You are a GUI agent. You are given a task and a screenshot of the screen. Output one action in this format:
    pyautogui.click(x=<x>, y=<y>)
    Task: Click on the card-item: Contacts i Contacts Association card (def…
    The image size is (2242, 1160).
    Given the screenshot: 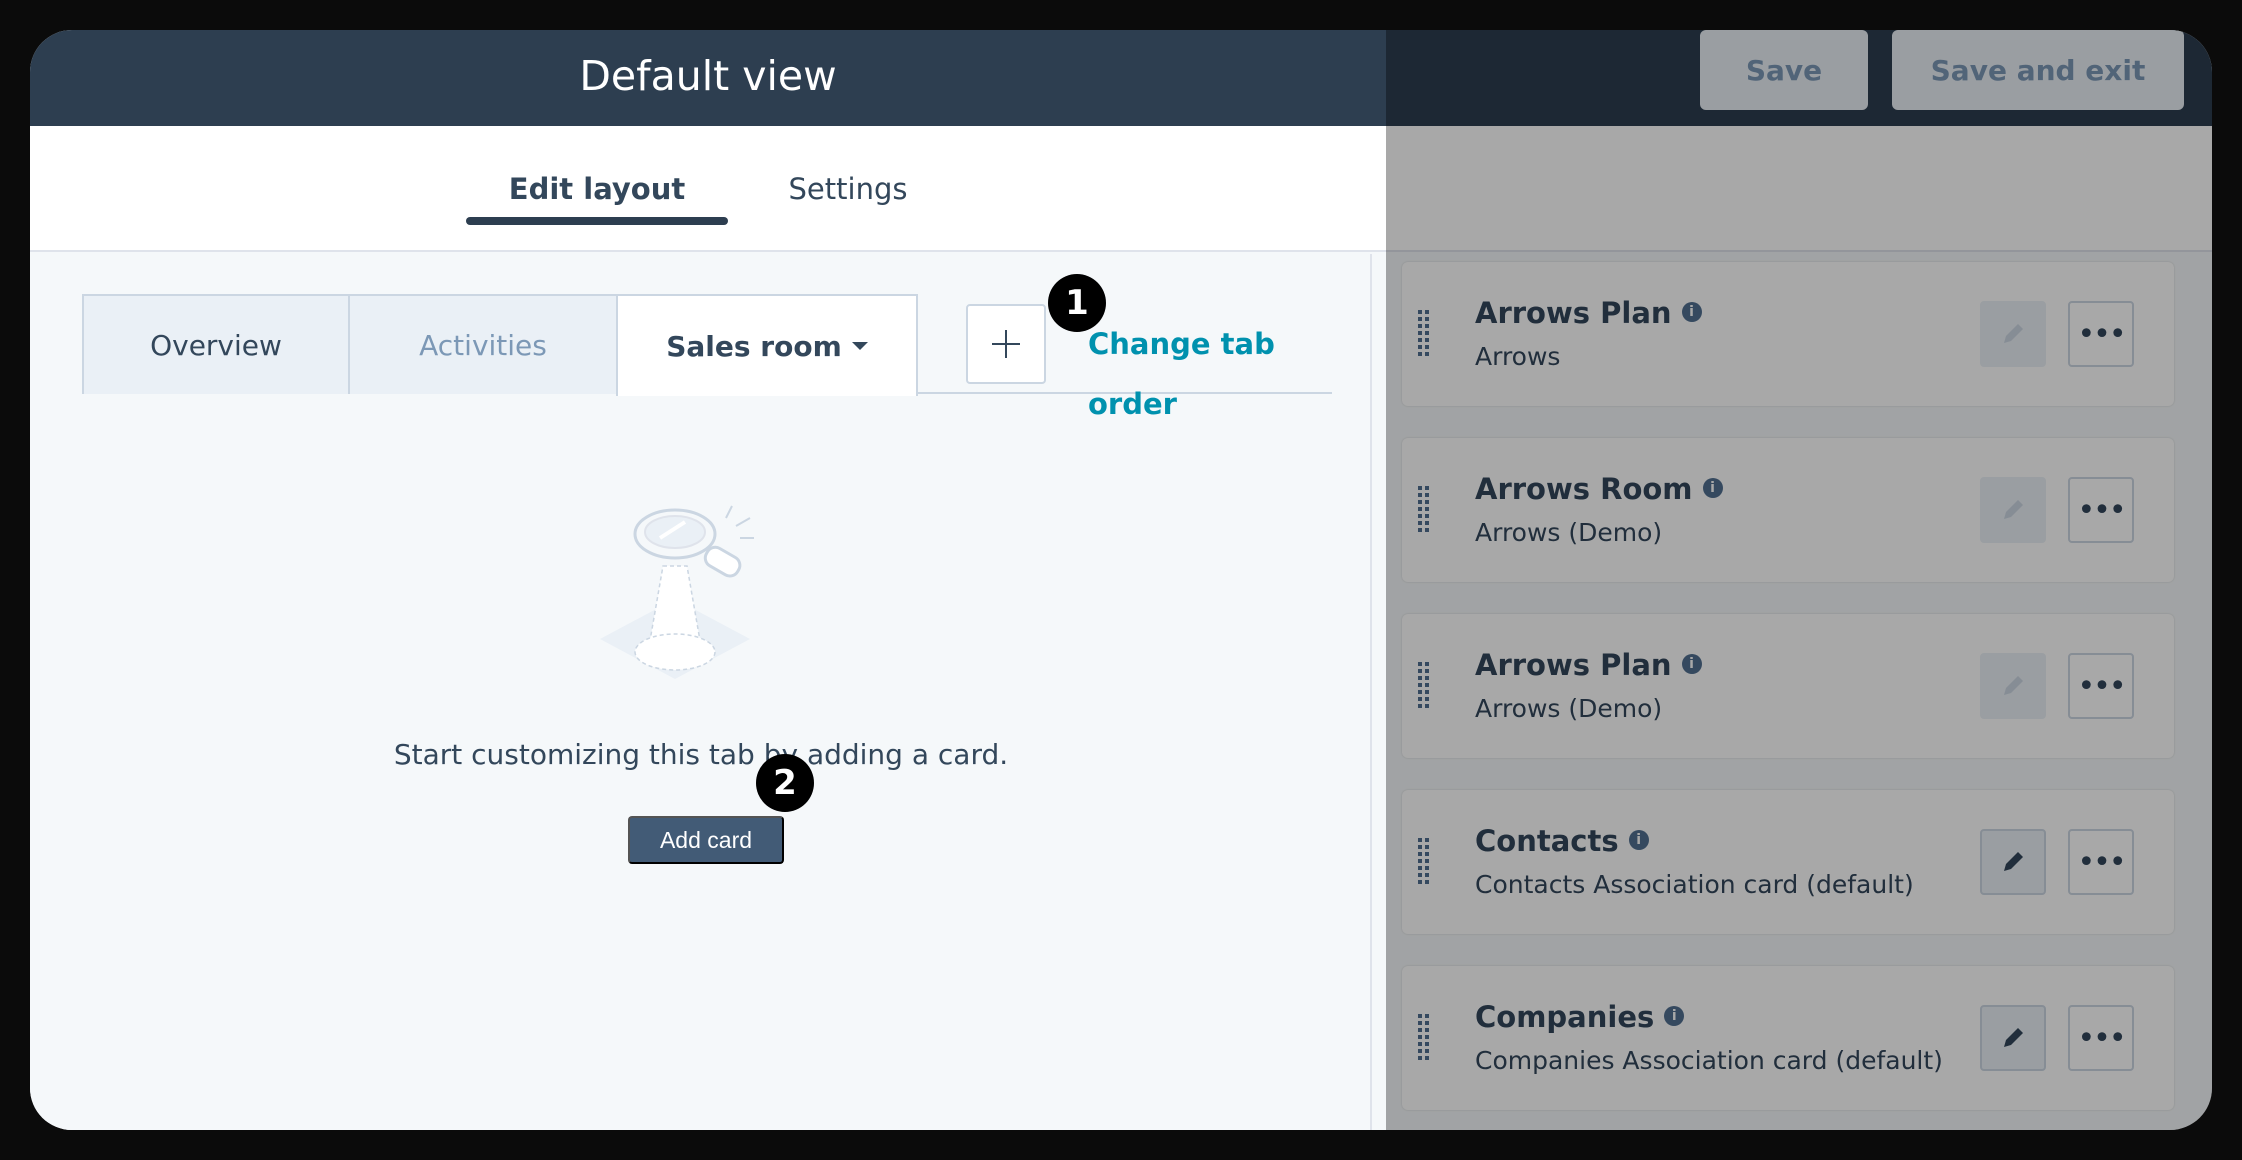 What is the action you would take?
    pyautogui.click(x=1788, y=862)
    